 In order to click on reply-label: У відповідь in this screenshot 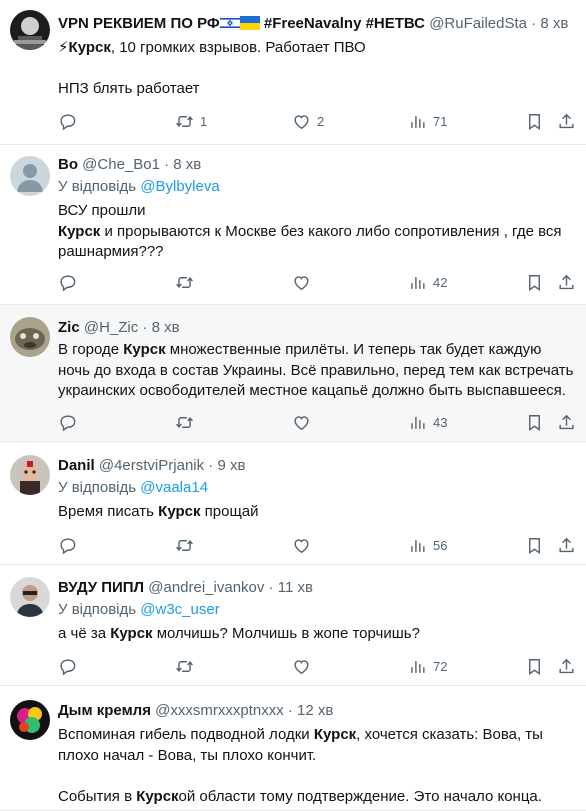, I will do `click(99, 609)`.